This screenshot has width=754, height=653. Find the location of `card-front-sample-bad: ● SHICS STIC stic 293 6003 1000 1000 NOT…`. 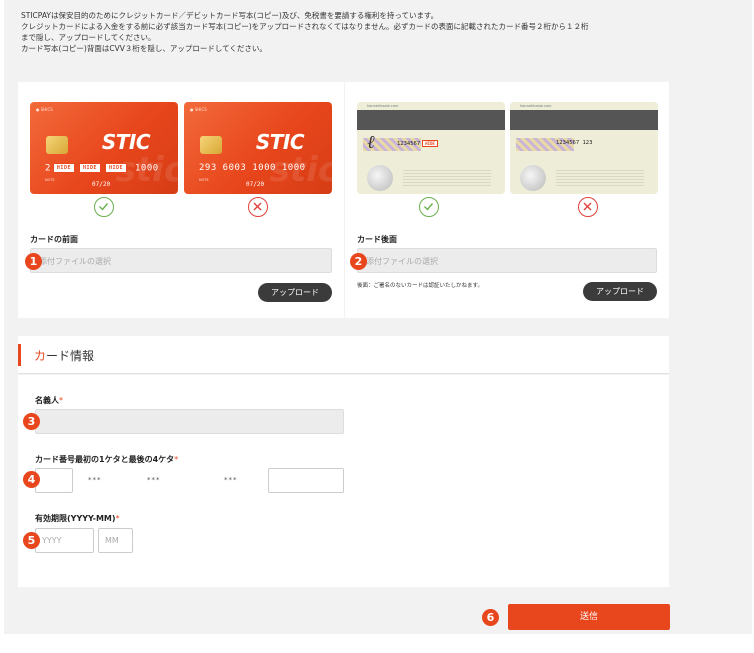

card-front-sample-bad: ● SHICS STIC stic 293 6003 1000 1000 NOT… is located at coordinates (258, 148).